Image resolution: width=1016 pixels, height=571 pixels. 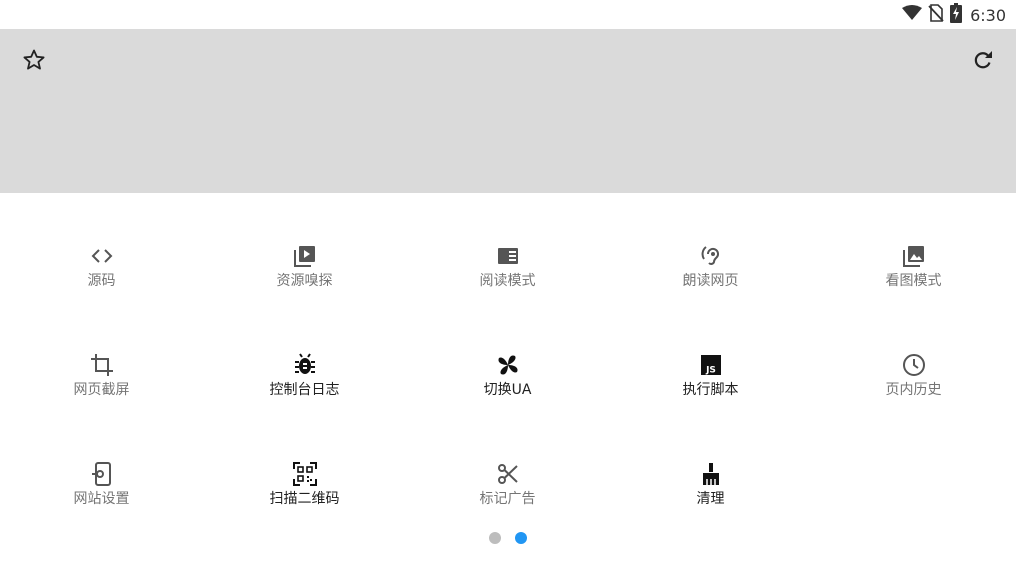 I want to click on clock-icon, so click(x=914, y=365).